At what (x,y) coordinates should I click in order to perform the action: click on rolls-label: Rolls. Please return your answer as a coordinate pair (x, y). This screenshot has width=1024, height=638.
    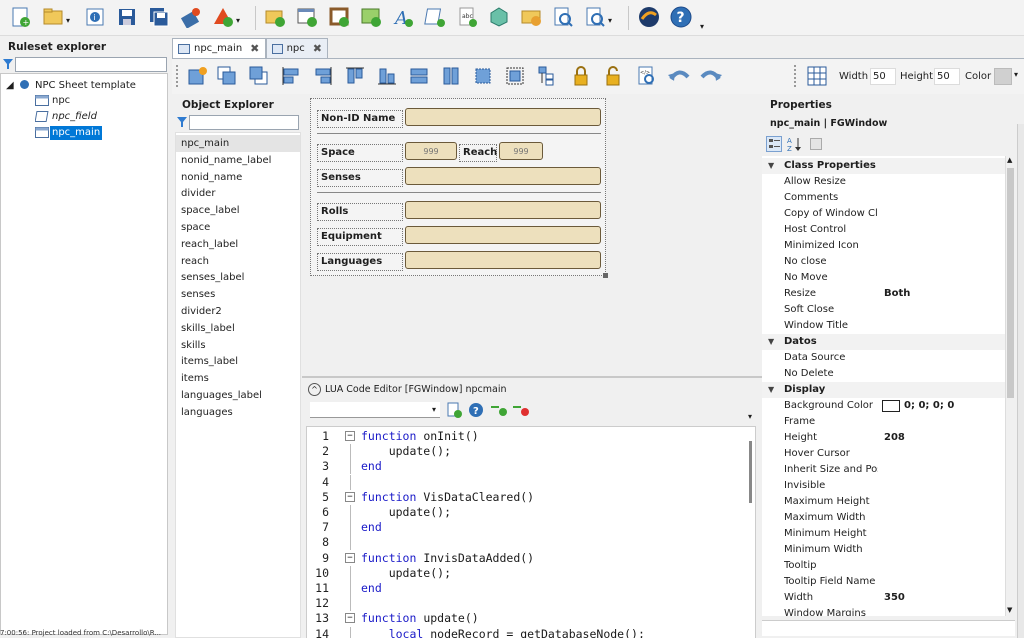
    Looking at the image, I should click on (360, 212).